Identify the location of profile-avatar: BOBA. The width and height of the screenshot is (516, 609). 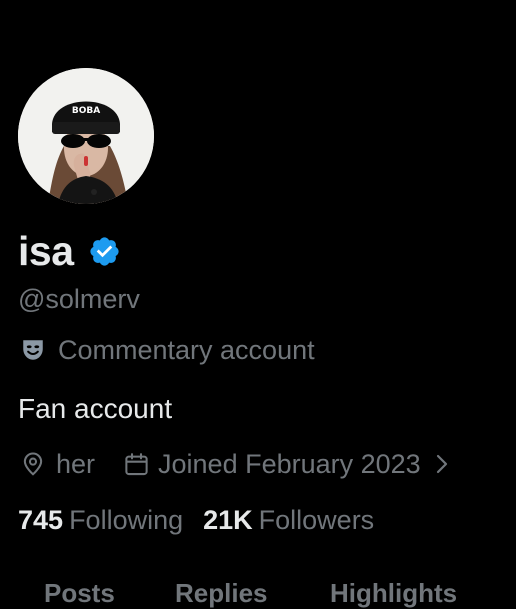
(86, 136).